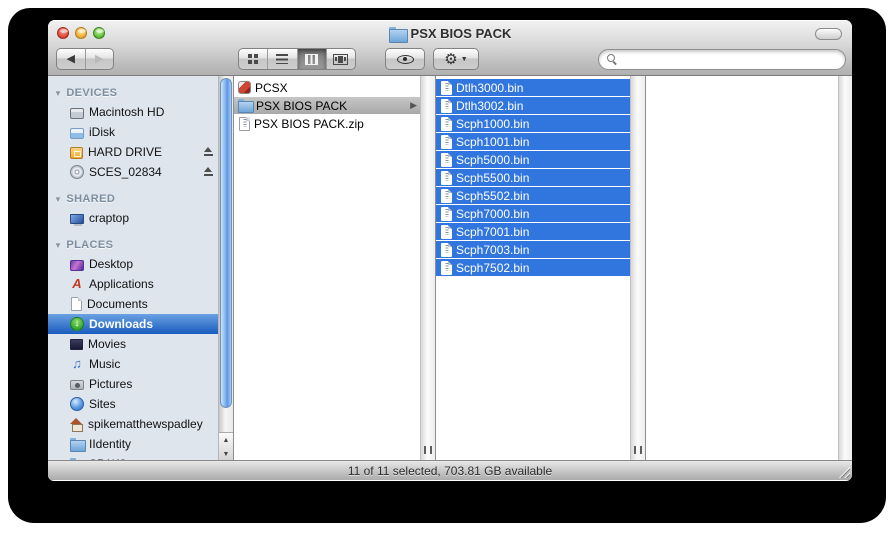 The image size is (896, 537). Describe the element at coordinates (533, 123) in the screenshot. I see `file-row-scph1000-bin: Scph1000.bin` at that location.